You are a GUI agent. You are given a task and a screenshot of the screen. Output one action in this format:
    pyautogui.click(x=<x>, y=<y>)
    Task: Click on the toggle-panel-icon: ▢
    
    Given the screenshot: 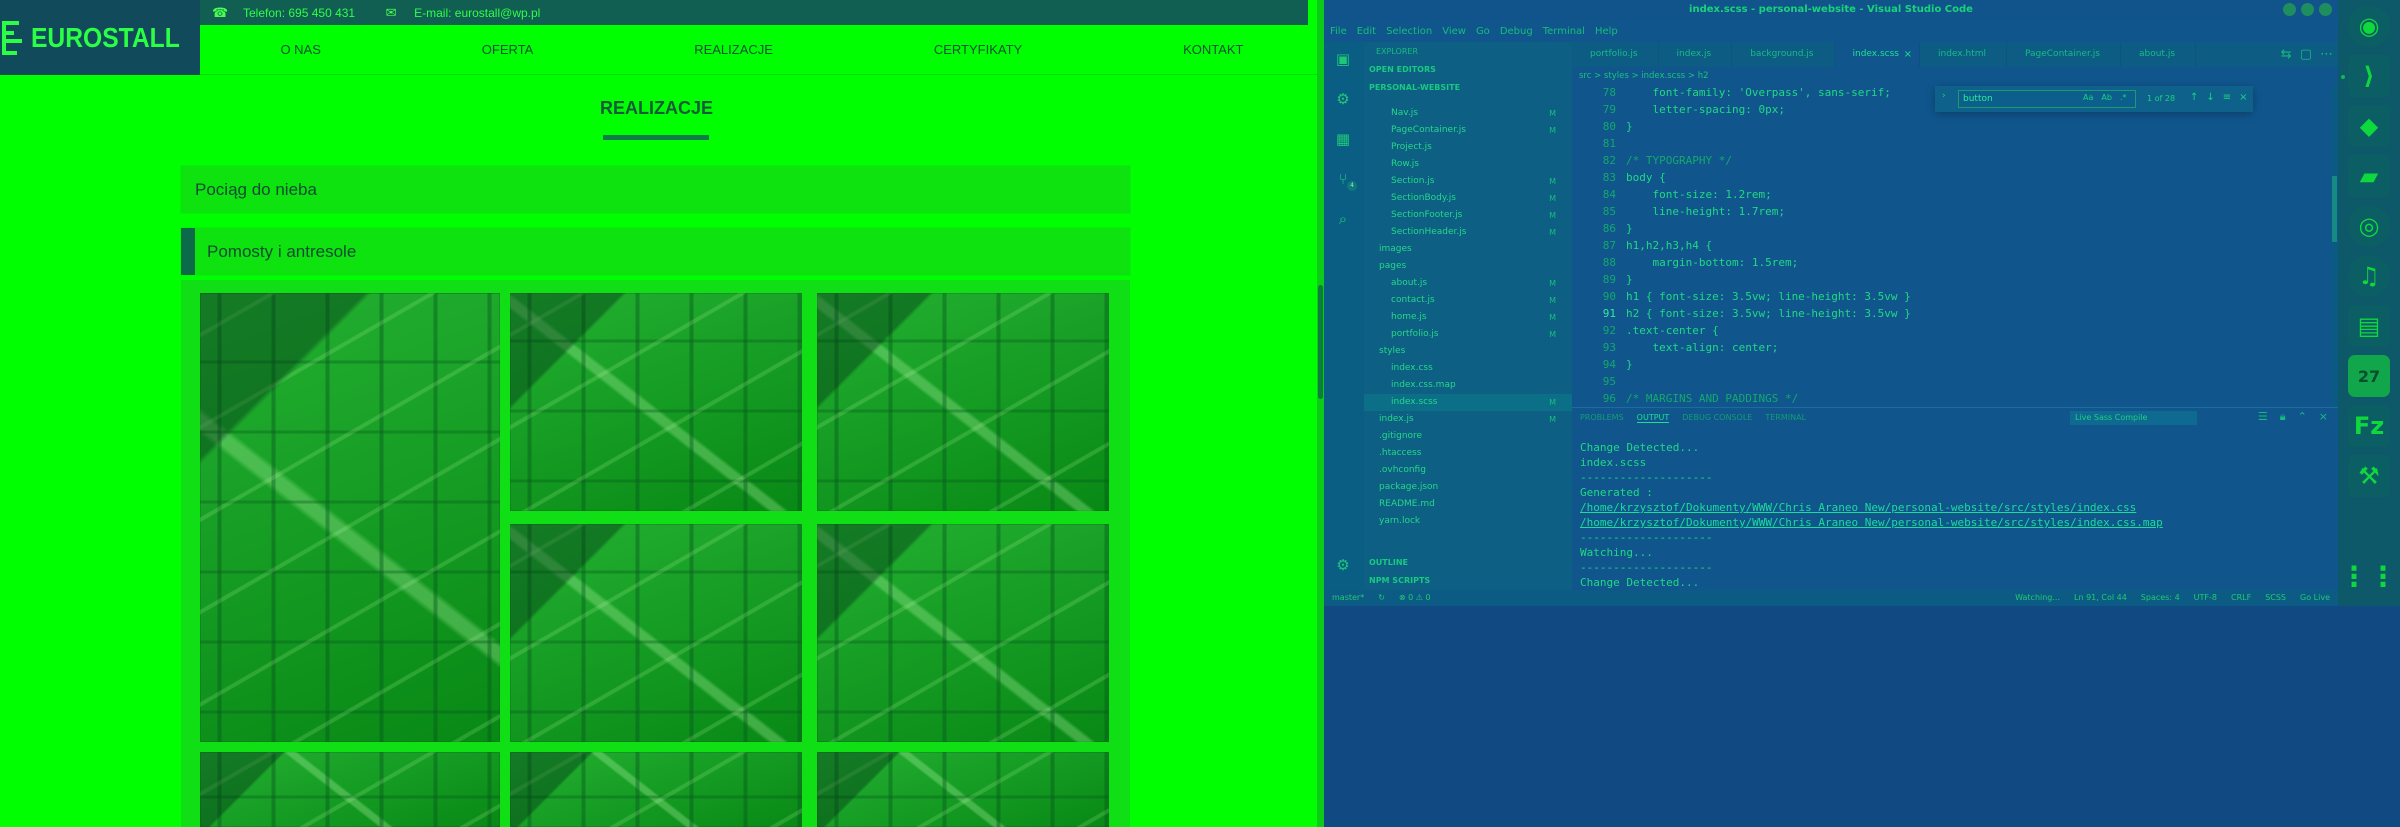 What is the action you would take?
    pyautogui.click(x=2306, y=54)
    